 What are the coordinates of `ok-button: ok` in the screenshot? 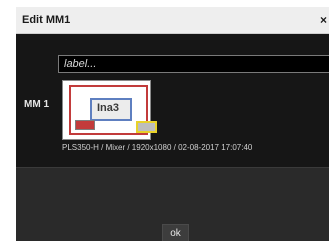 It's located at (175, 232).